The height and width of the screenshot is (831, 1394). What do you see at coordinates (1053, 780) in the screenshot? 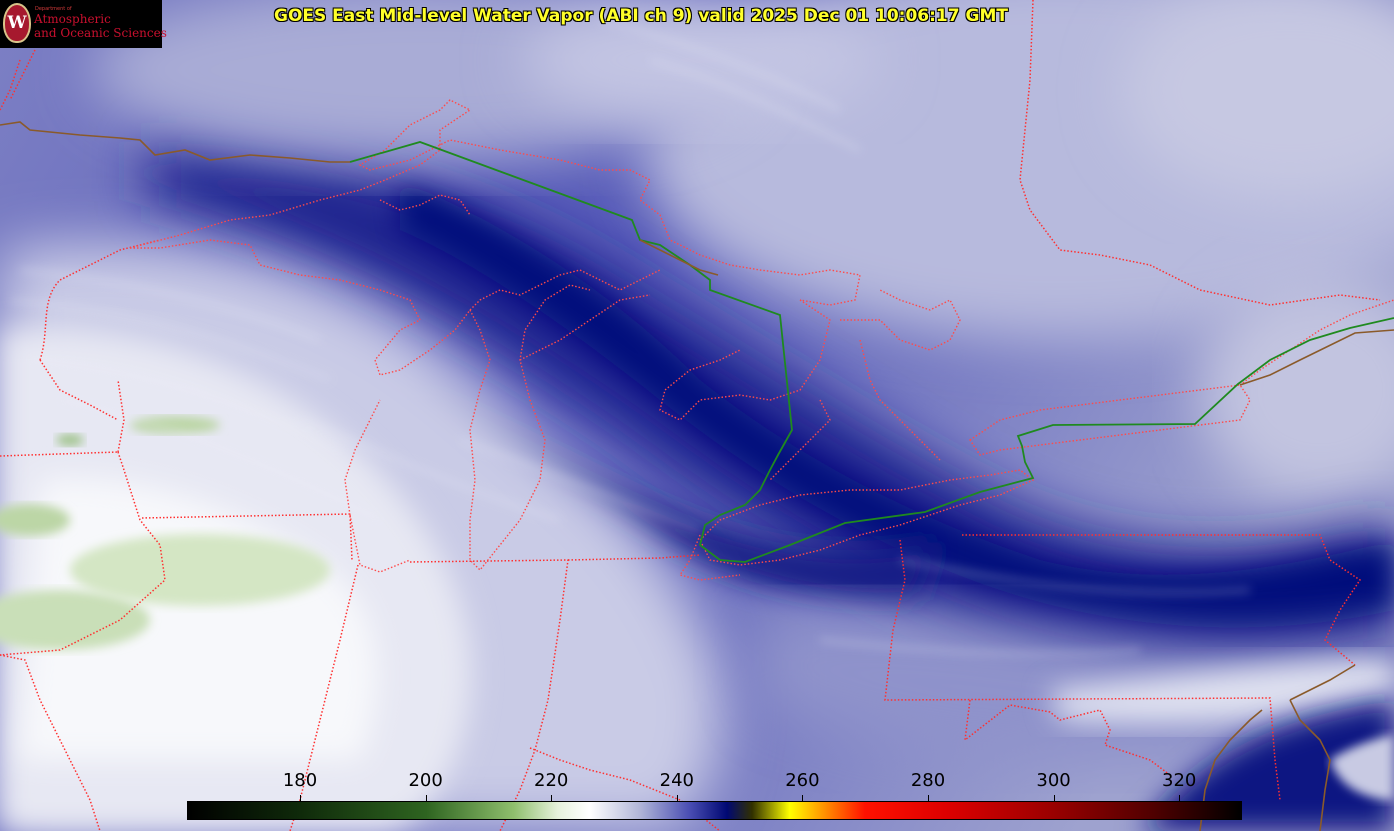
I see `colorbar-tick-label: 300` at bounding box center [1053, 780].